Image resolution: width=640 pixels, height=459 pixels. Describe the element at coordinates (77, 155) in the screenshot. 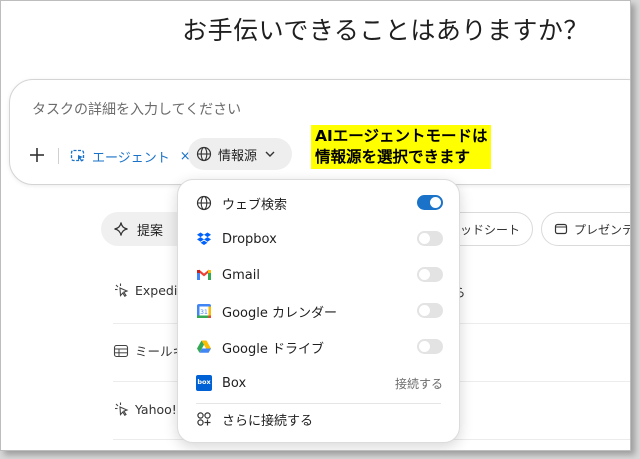

I see `agent-icon` at that location.